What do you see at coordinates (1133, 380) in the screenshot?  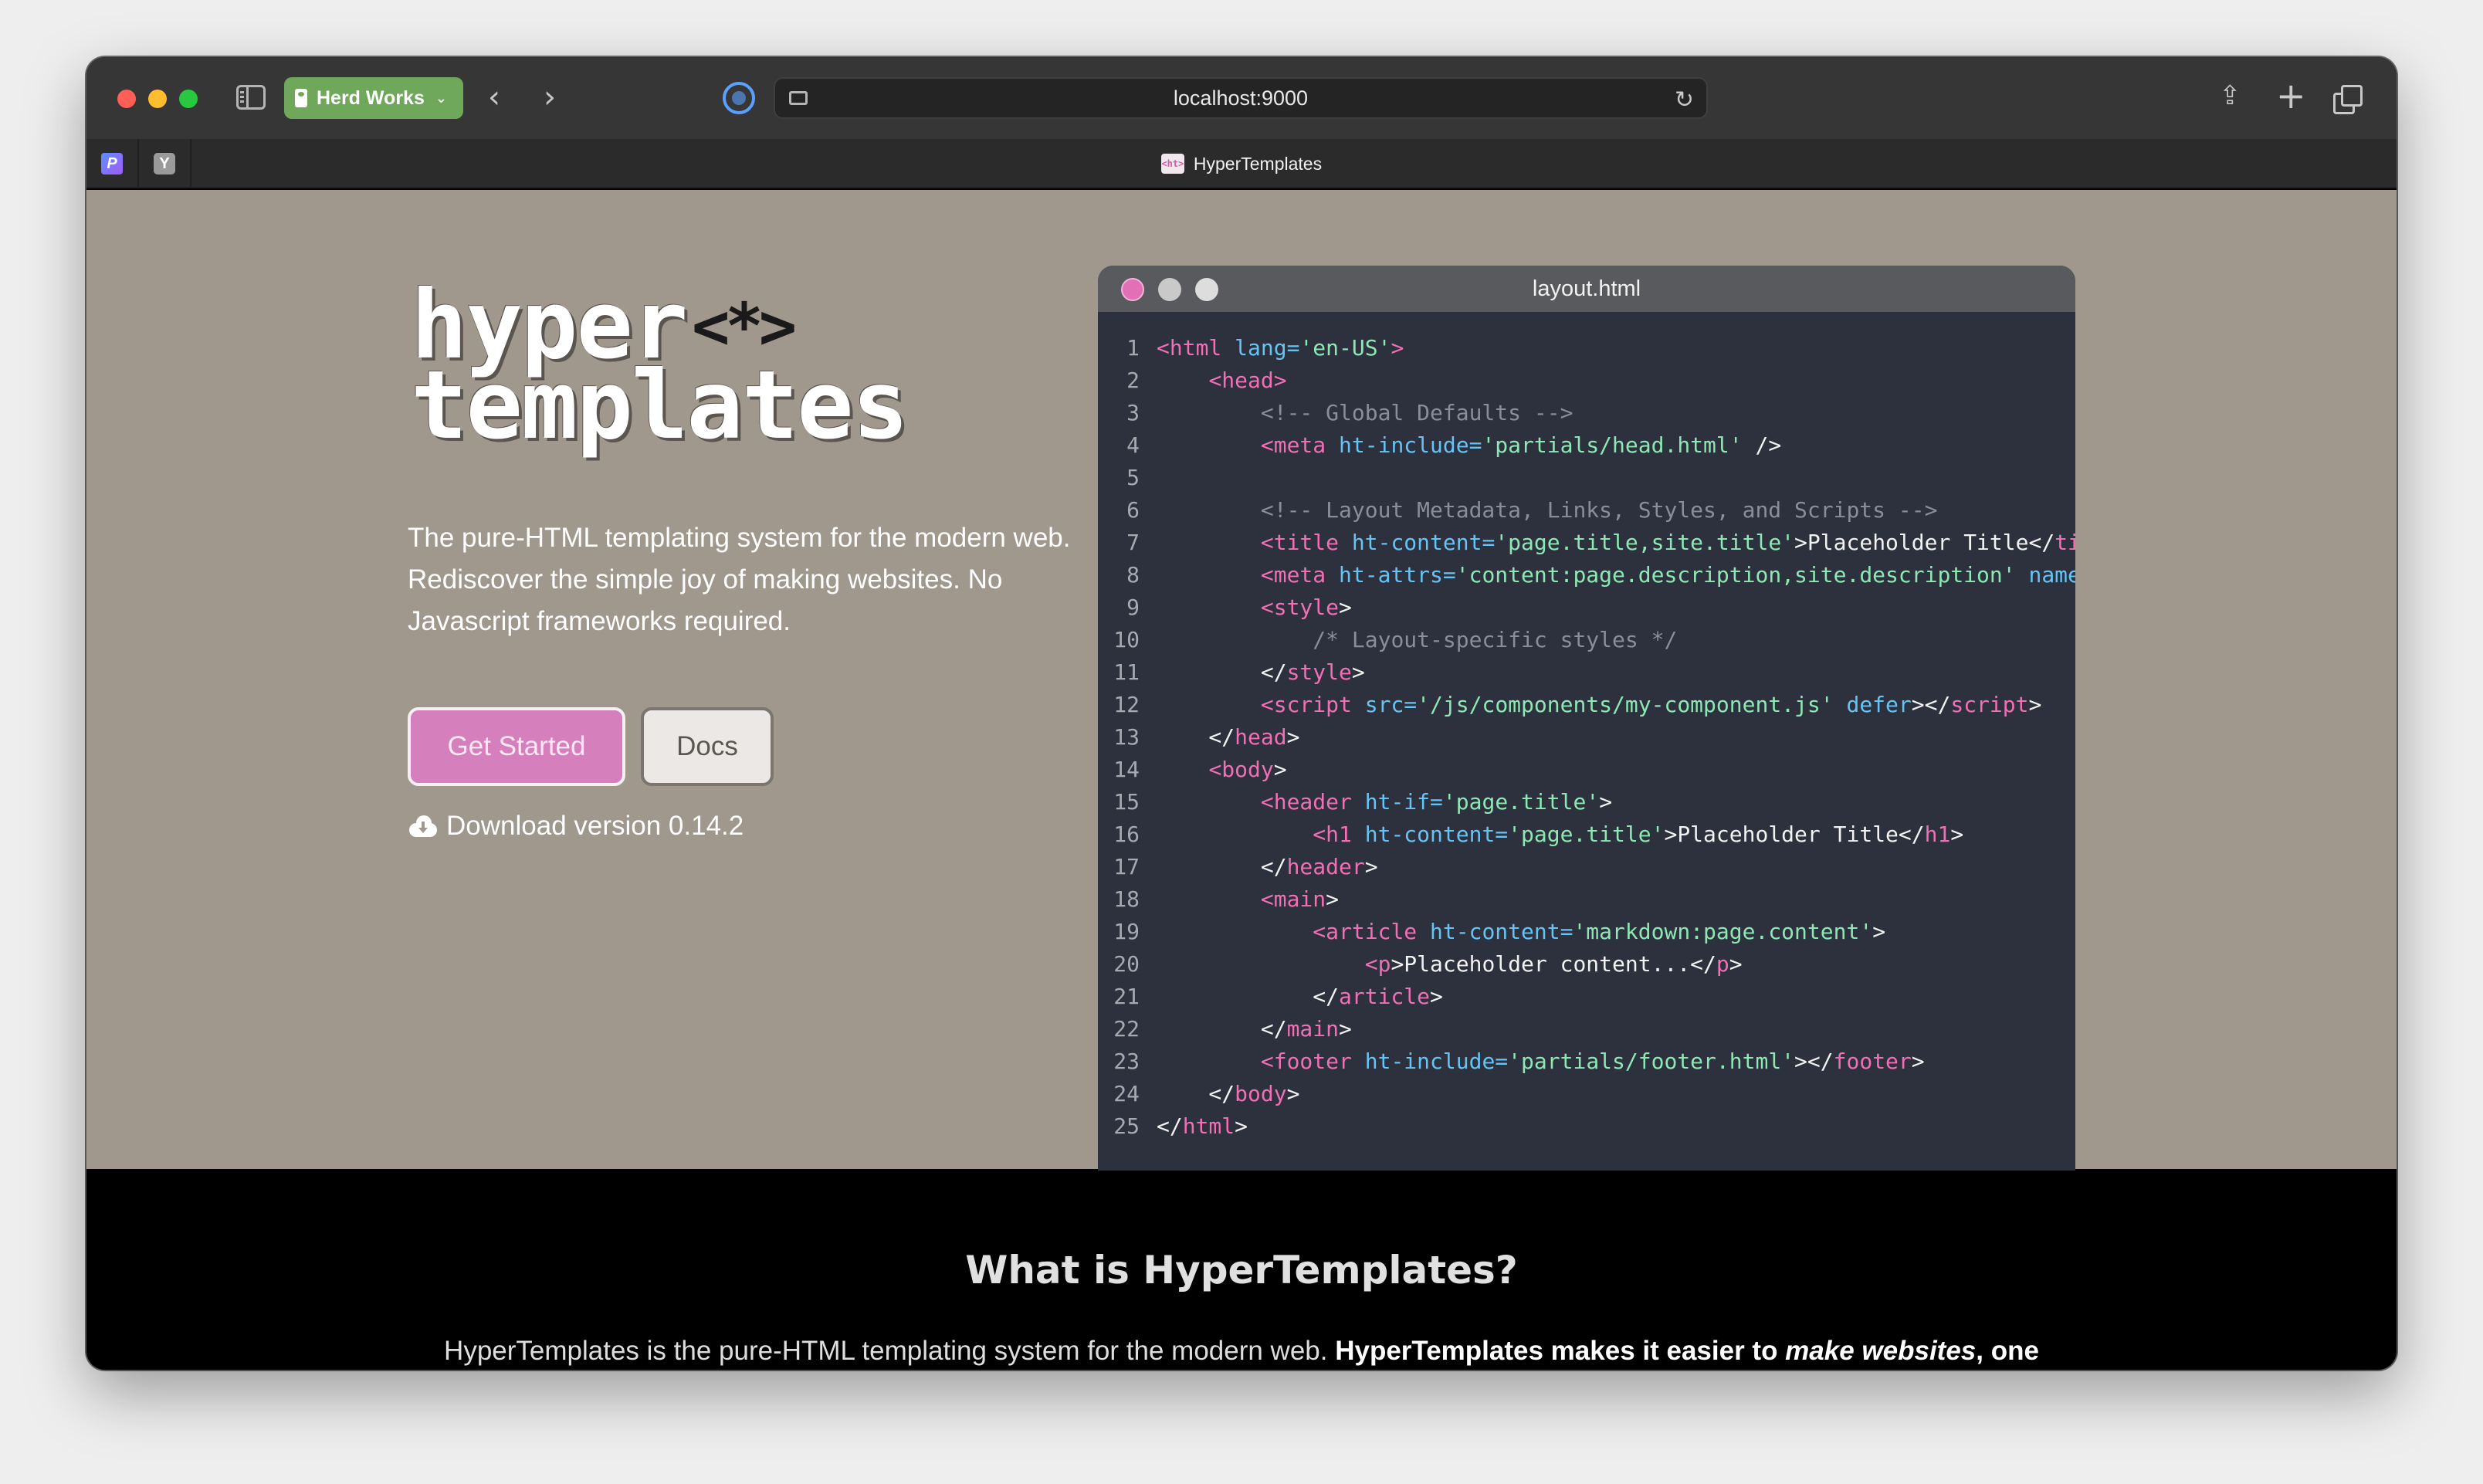 I see `line-number: 2` at bounding box center [1133, 380].